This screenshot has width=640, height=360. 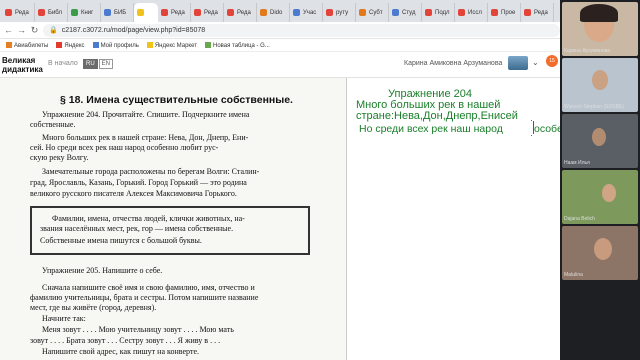 What do you see at coordinates (106, 64) in the screenshot?
I see `lang-en-button: EN` at bounding box center [106, 64].